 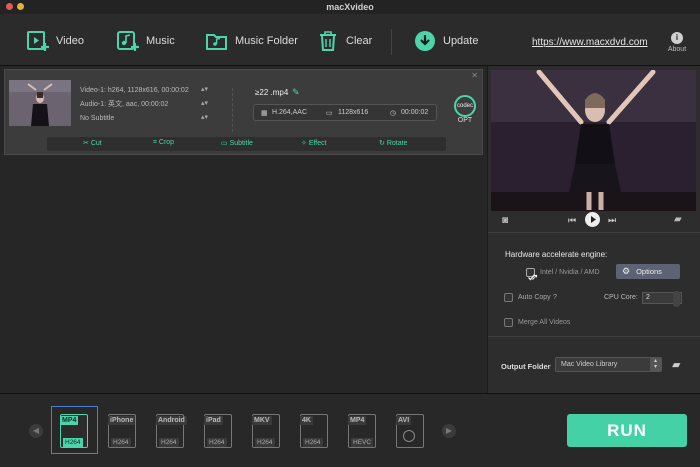 What do you see at coordinates (534, 297) in the screenshot?
I see `auto-copy-label: Auto Copy` at bounding box center [534, 297].